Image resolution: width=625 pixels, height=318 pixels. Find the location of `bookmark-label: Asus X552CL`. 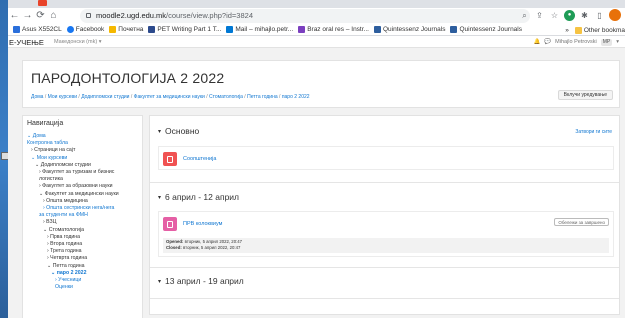

bookmark-label: Asus X552CL is located at coordinates (42, 29).